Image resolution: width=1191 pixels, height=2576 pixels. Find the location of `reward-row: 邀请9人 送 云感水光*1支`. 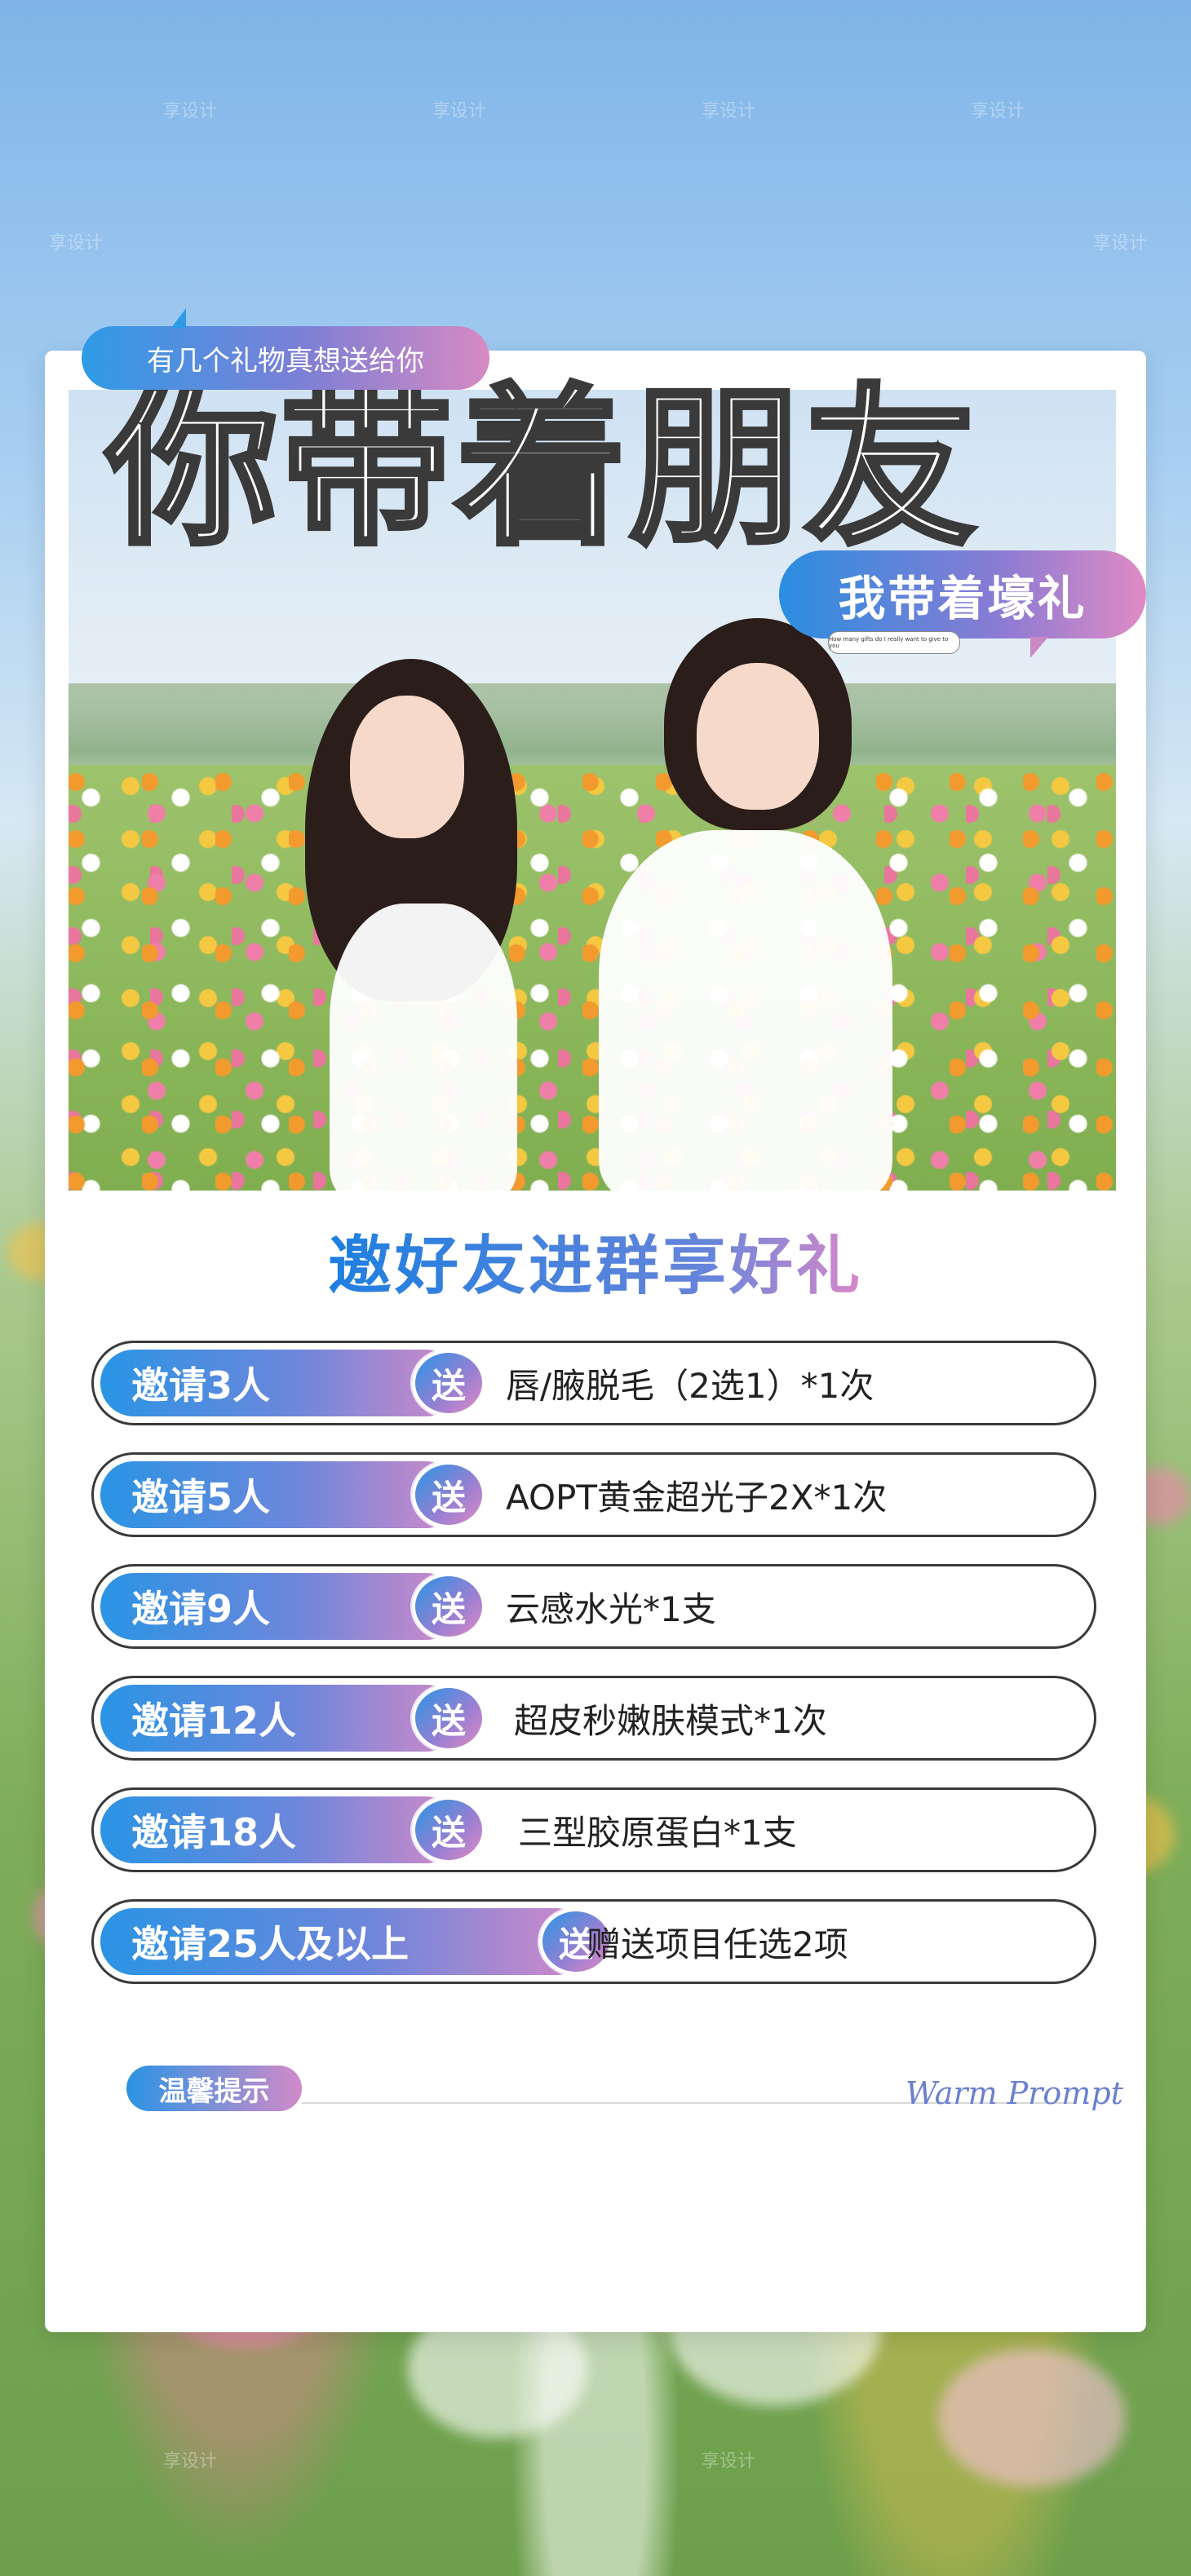

reward-row: 邀请9人 送 云感水光*1支 is located at coordinates (593, 1606).